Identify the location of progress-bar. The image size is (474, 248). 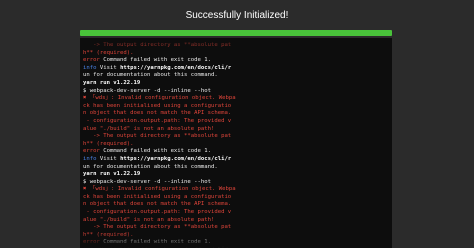
(236, 33).